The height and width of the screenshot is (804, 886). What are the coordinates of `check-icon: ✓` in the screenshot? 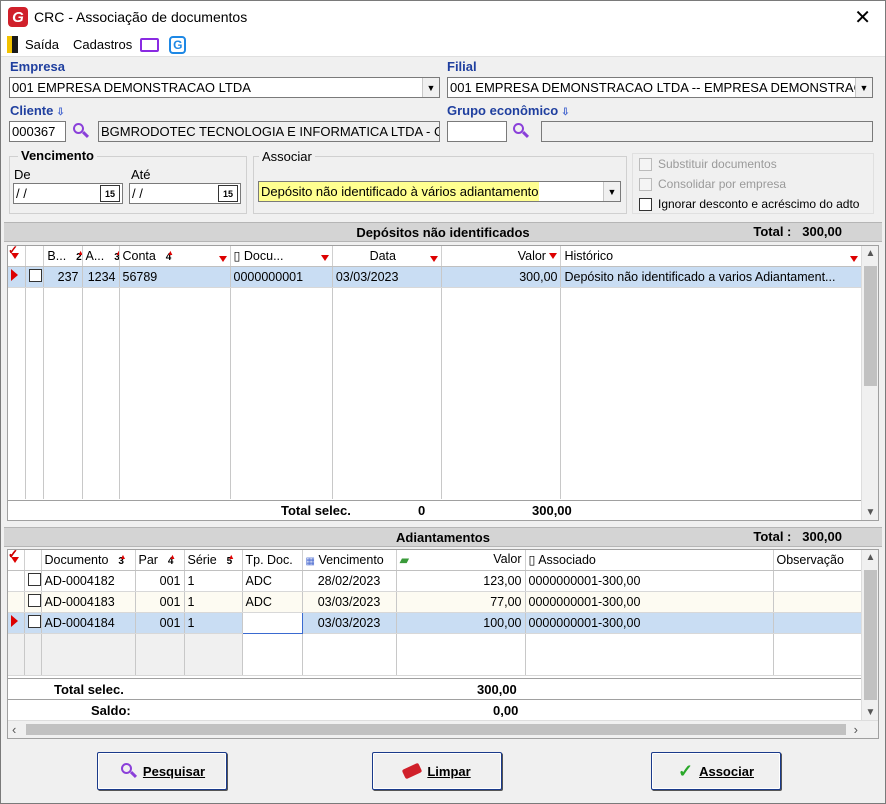 It's located at (685, 770).